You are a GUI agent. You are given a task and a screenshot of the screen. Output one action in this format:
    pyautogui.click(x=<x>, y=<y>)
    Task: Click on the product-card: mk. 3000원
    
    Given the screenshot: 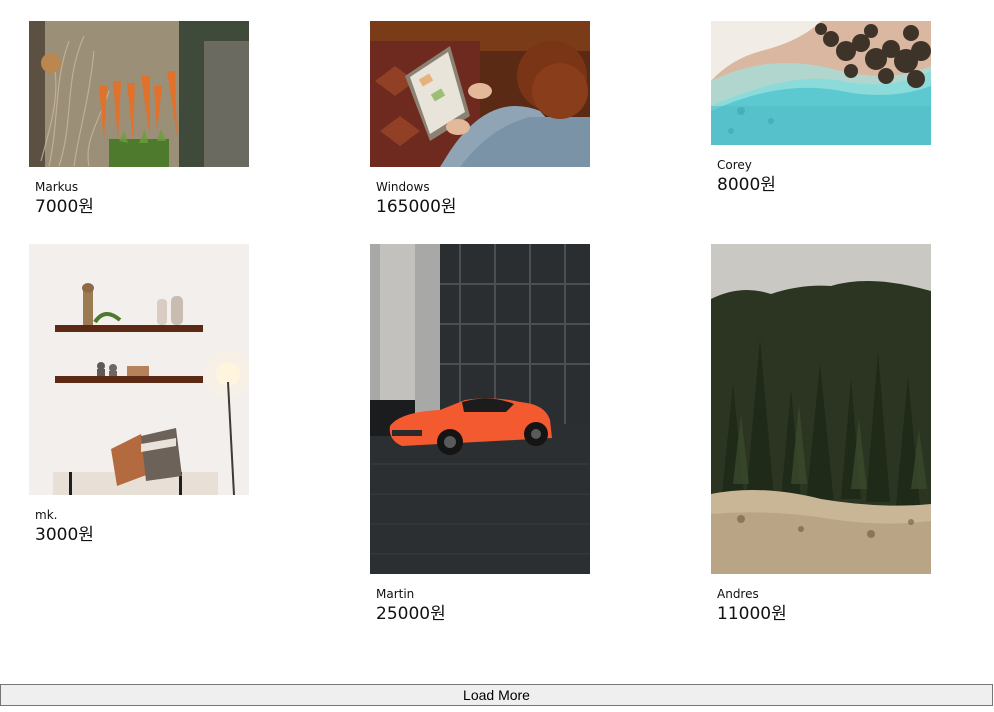 What is the action you would take?
    pyautogui.click(x=139, y=394)
    